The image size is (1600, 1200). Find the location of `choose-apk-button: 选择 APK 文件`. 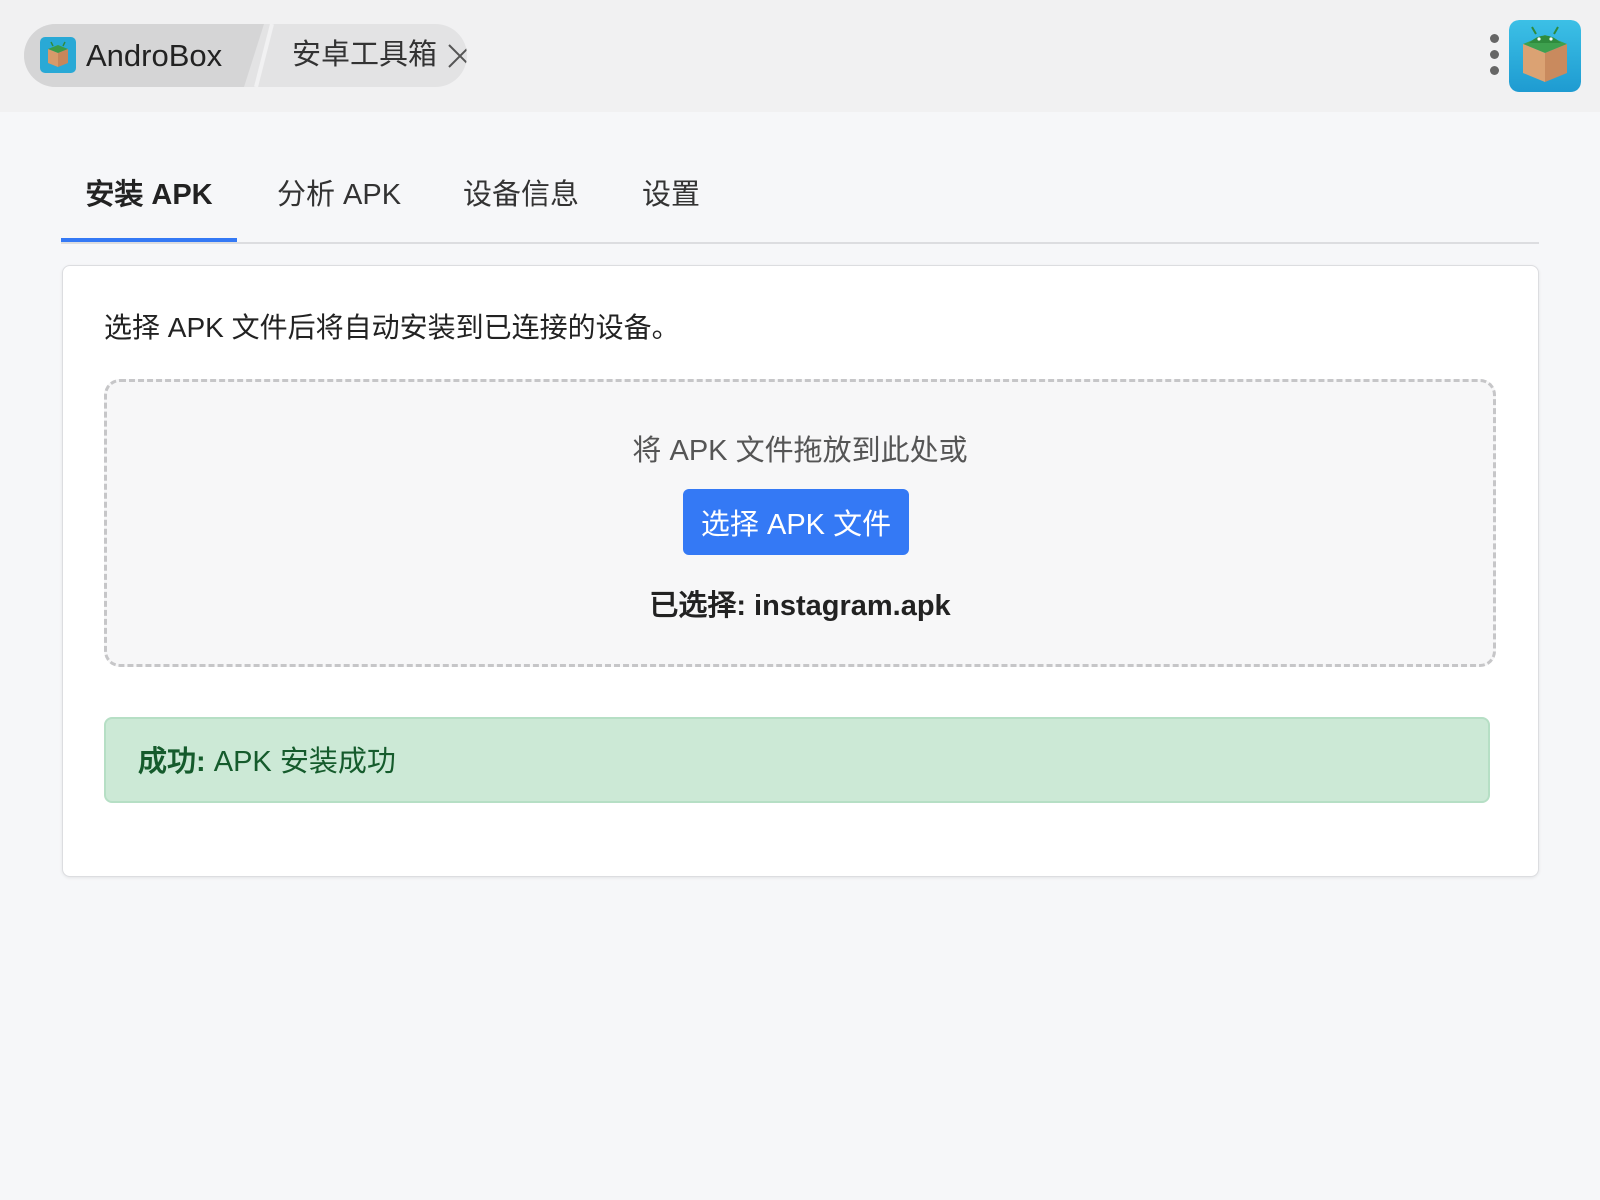

choose-apk-button: 选择 APK 文件 is located at coordinates (796, 522).